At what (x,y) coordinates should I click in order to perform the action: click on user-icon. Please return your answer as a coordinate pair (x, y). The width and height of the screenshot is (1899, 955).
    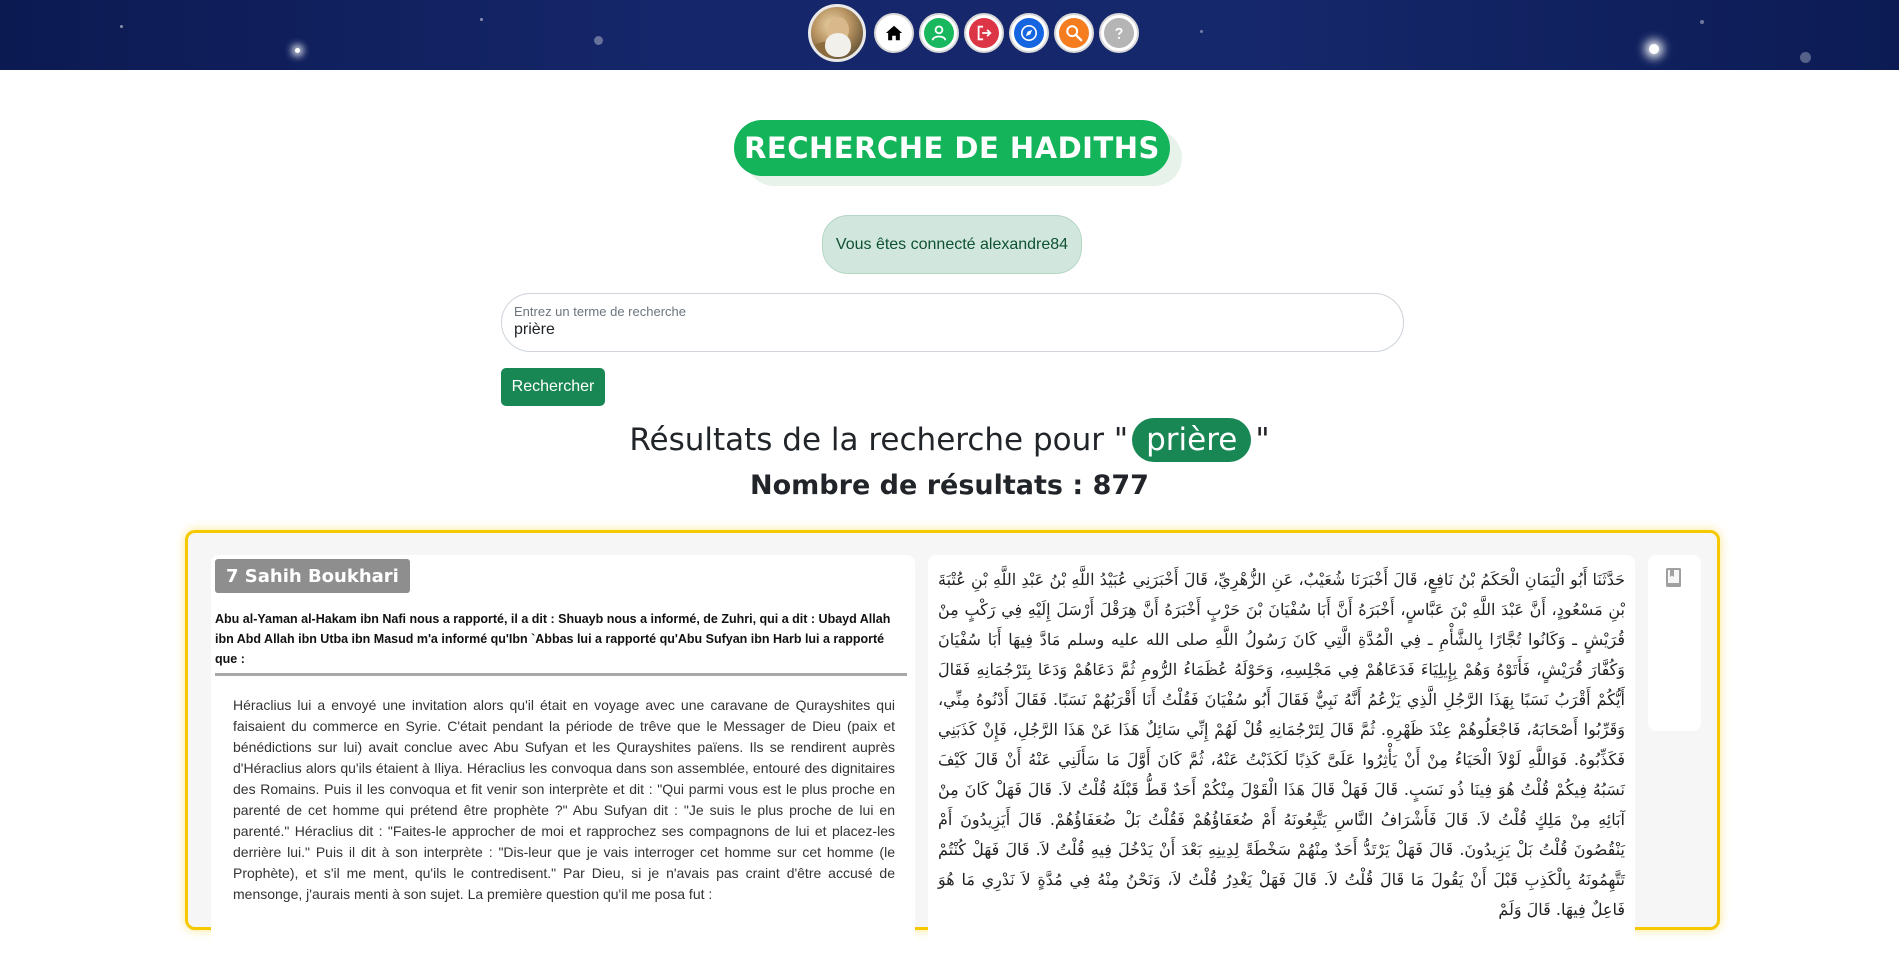
    Looking at the image, I should click on (938, 33).